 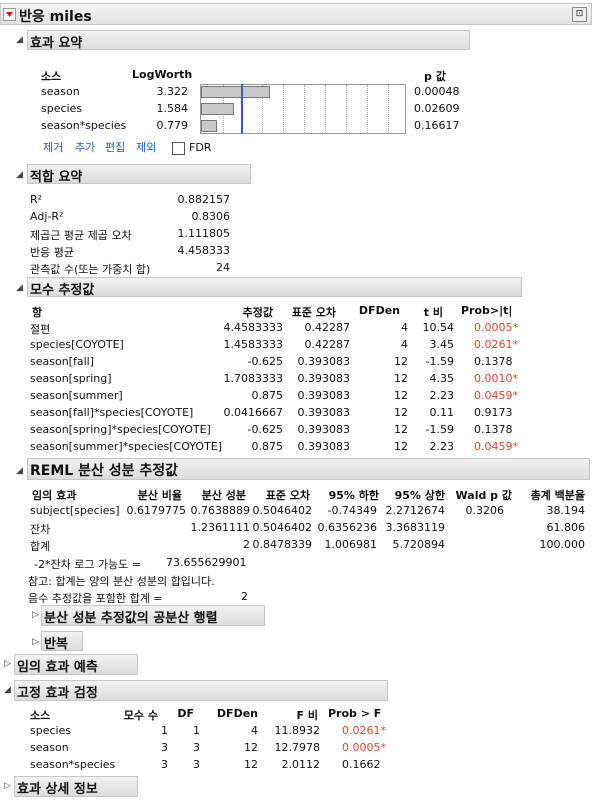 I want to click on param-t-ratio: 2.23, so click(x=442, y=446).